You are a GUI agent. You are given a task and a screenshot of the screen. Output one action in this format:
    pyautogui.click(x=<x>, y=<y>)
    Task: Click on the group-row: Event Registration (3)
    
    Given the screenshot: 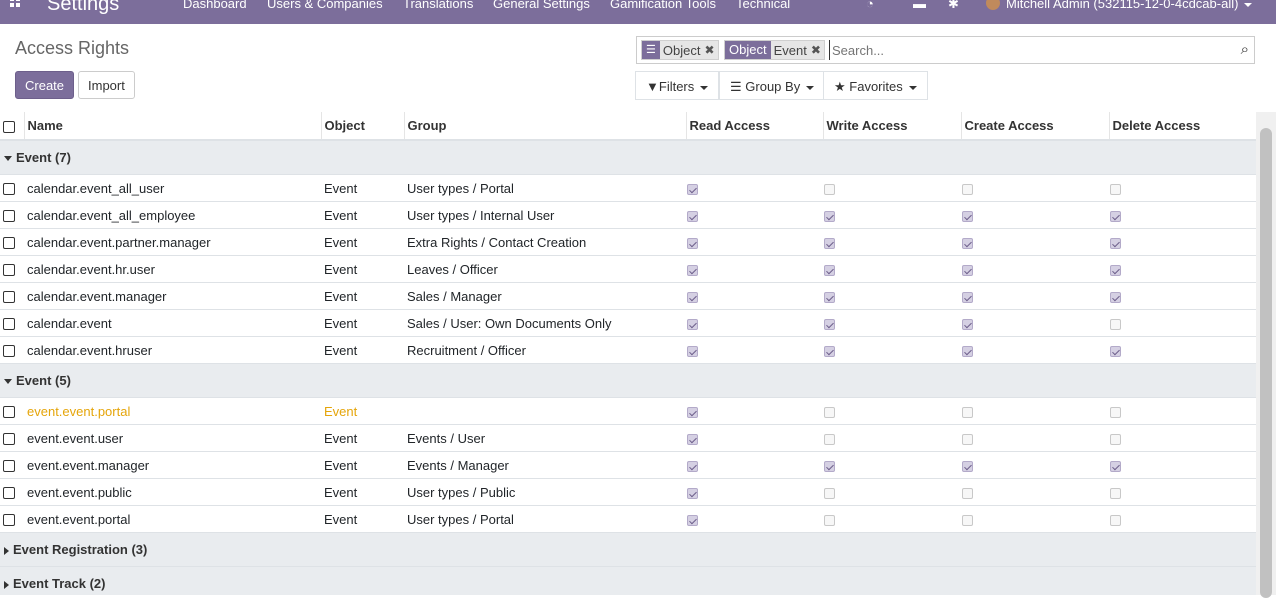 What is the action you would take?
    pyautogui.click(x=628, y=549)
    